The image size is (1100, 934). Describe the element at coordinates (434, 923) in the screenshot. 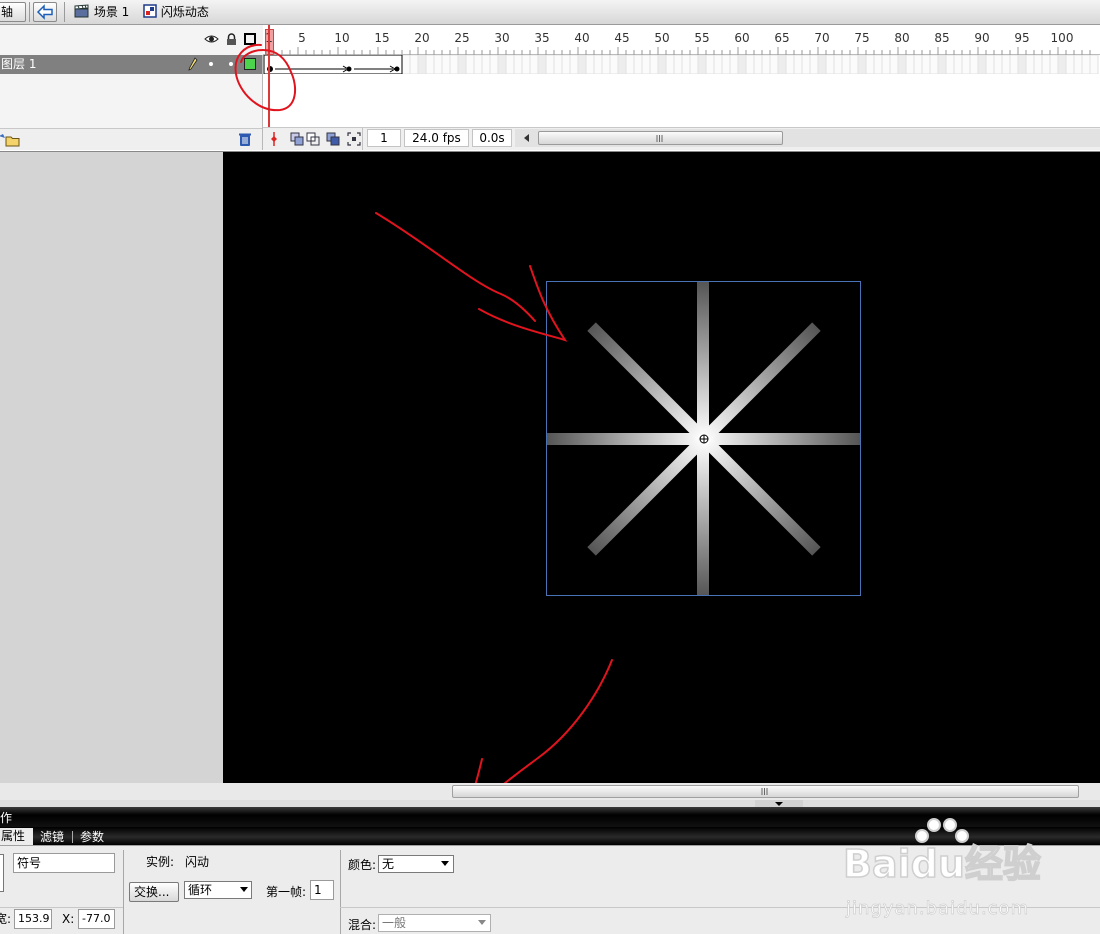

I see `blend-dropdown: 一般` at that location.